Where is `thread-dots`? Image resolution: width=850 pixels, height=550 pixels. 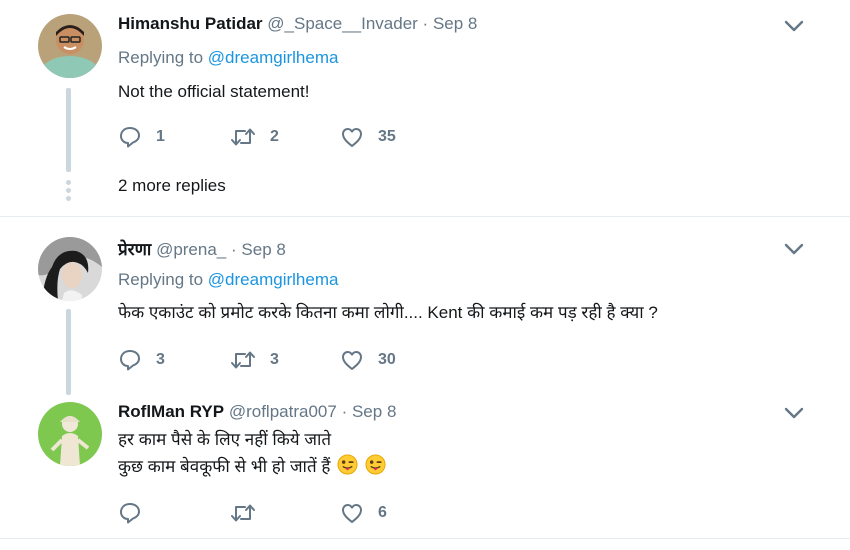
thread-dots is located at coordinates (68, 192).